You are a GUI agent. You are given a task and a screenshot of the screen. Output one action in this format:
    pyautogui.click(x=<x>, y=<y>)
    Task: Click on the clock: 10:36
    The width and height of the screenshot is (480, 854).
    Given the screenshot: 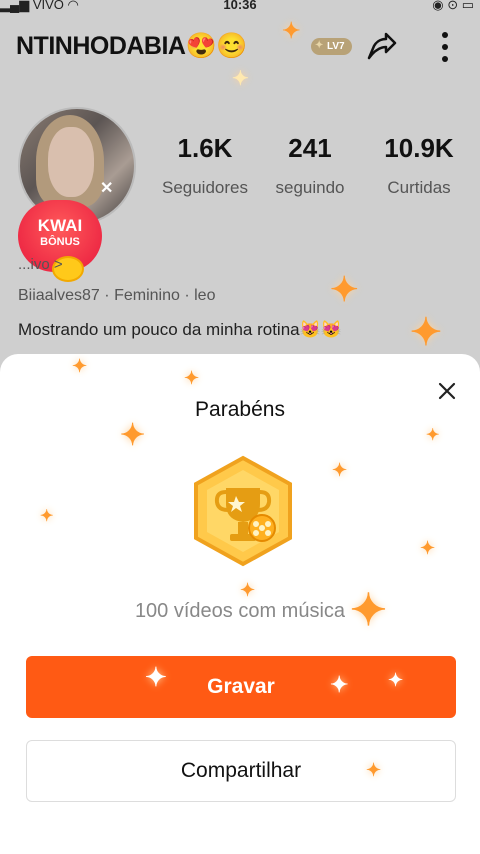 What is the action you would take?
    pyautogui.click(x=240, y=6)
    